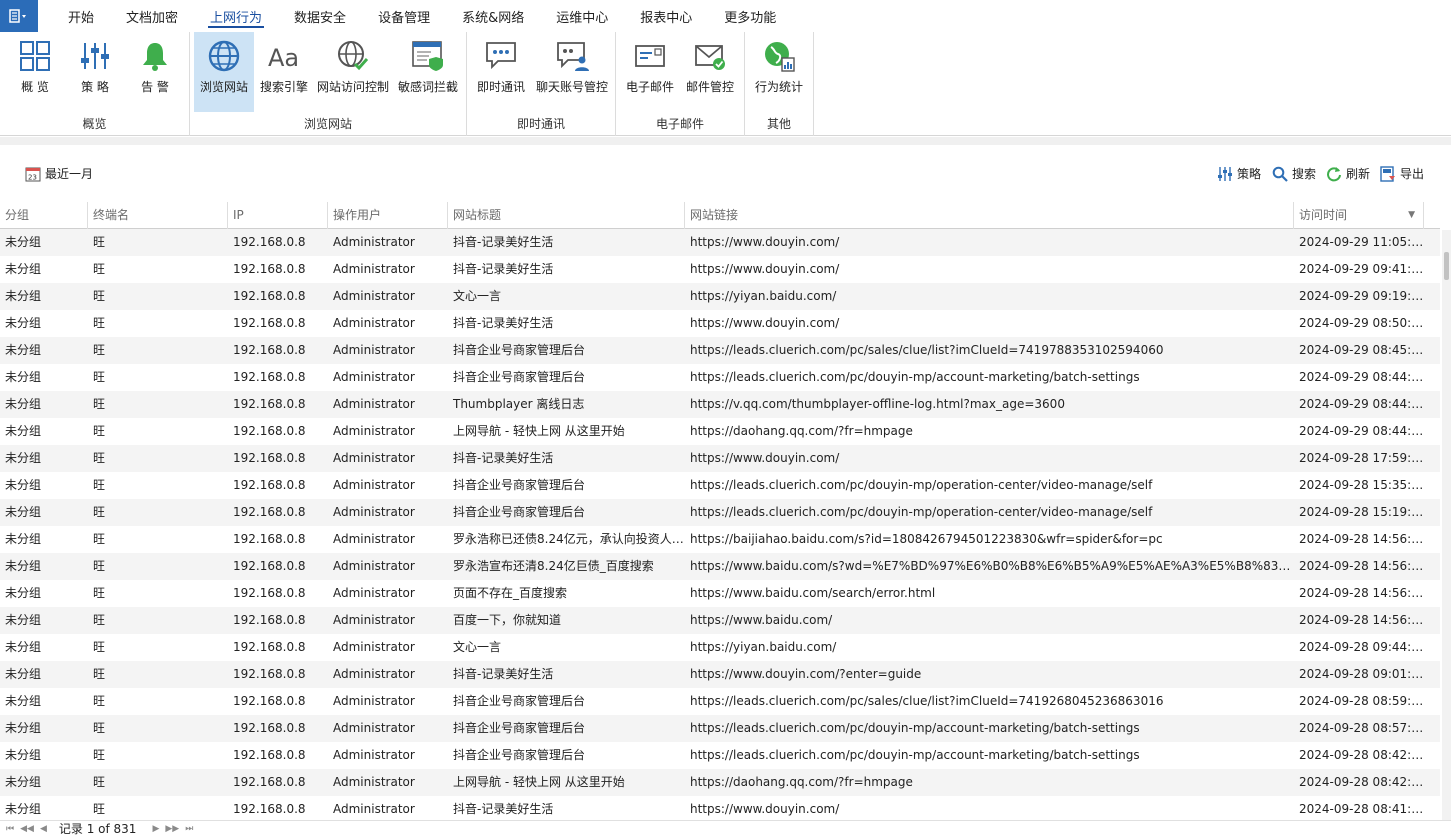 The height and width of the screenshot is (836, 1451). Describe the element at coordinates (236, 16) in the screenshot. I see `menu-tab-web-behavior: 上网行为` at that location.